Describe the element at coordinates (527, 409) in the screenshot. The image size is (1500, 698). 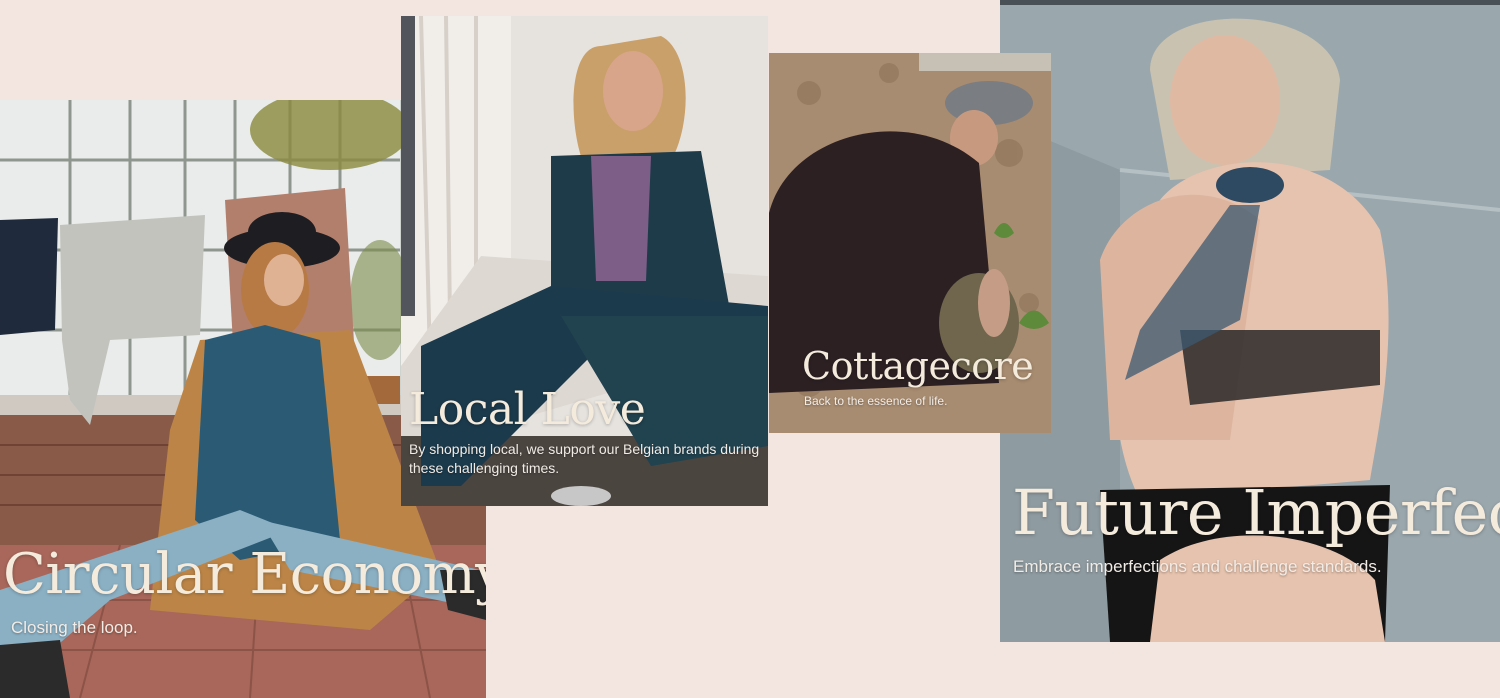
I see `local-love-title: Local Love` at that location.